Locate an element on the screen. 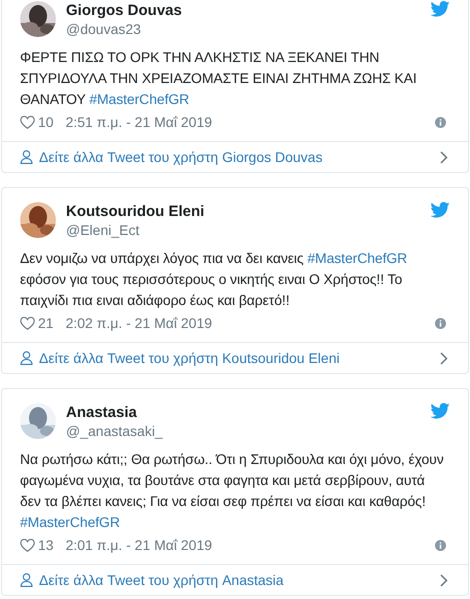  tweet-time: 2:01 π.μ. - 21 Μαΐ 2019 is located at coordinates (139, 545).